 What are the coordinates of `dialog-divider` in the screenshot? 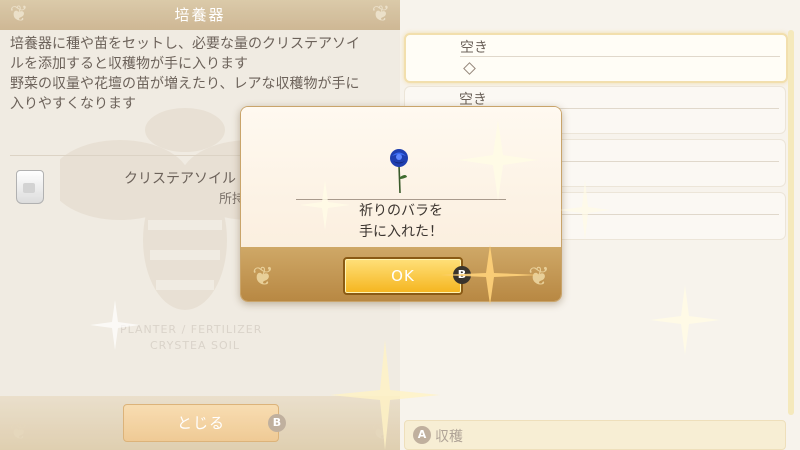 It's located at (401, 199).